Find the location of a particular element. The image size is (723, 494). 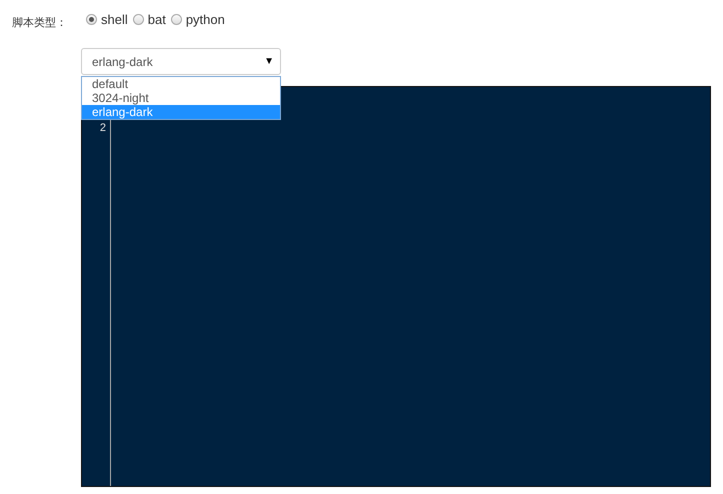

dropdown-value: erlang-dark is located at coordinates (122, 61).